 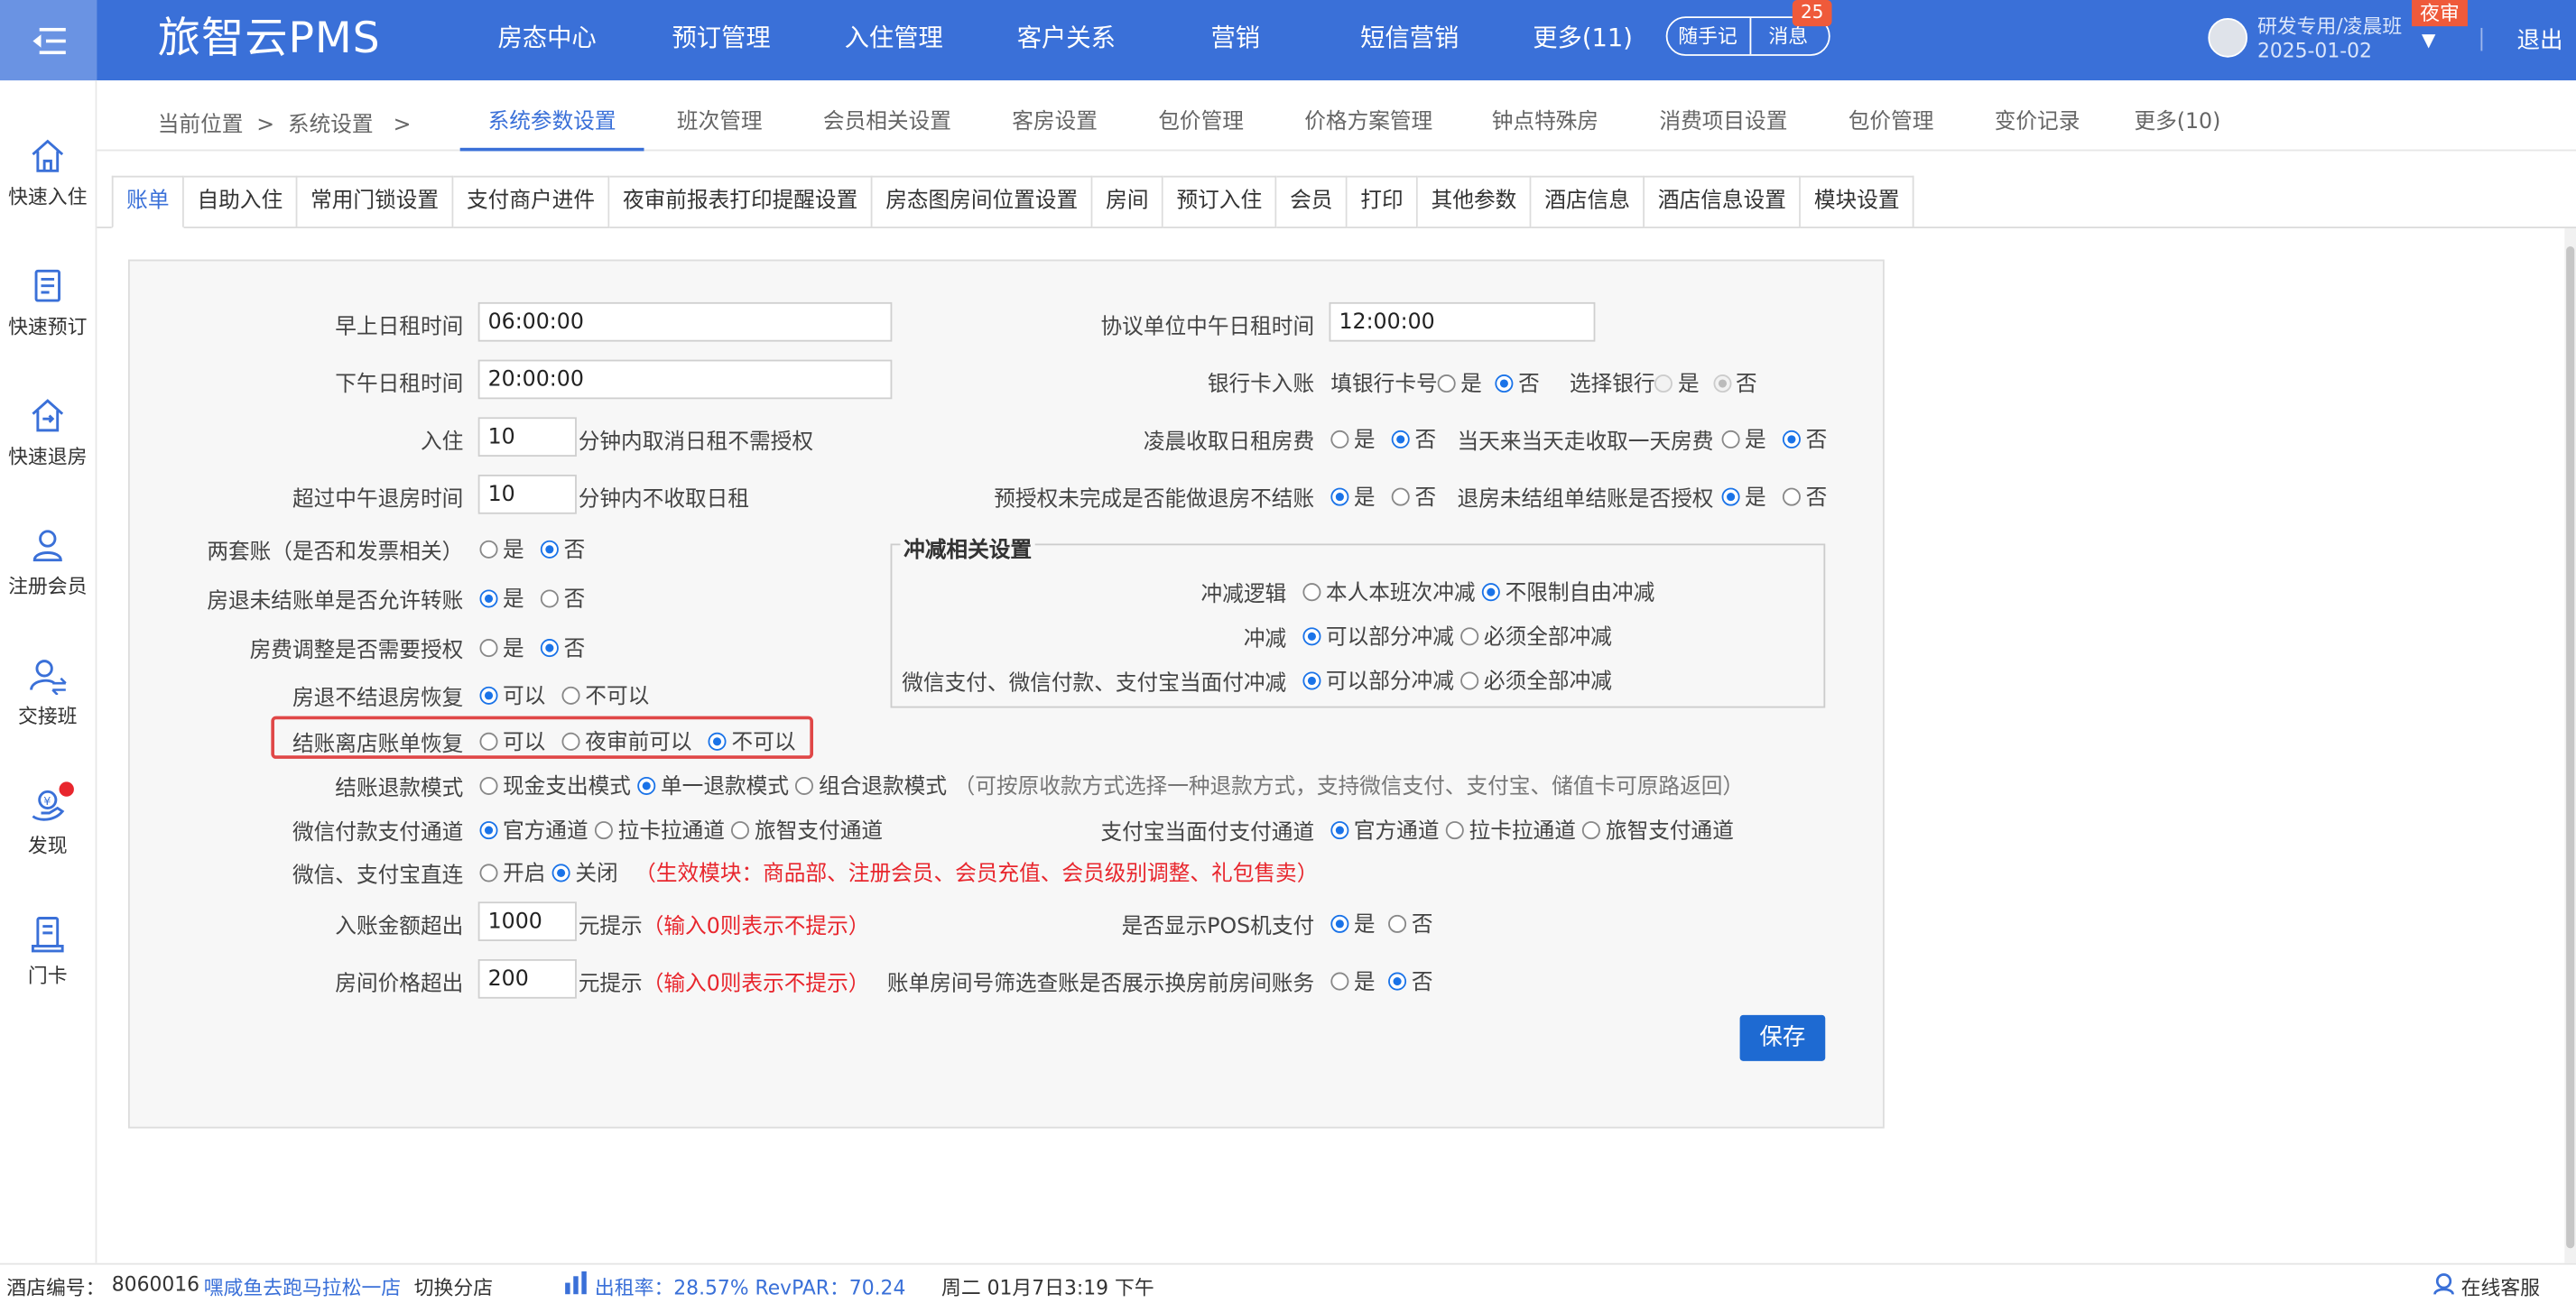 What do you see at coordinates (721, 40) in the screenshot?
I see `nav-booking: 预订管理` at bounding box center [721, 40].